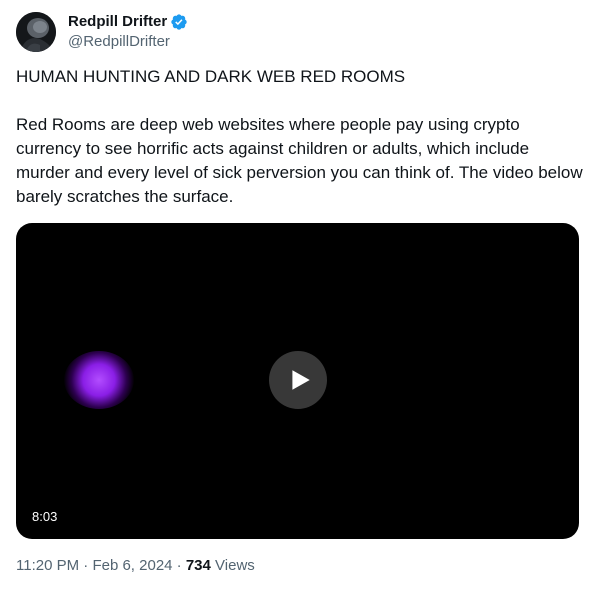 The height and width of the screenshot is (593, 611). I want to click on avatar, so click(36, 32).